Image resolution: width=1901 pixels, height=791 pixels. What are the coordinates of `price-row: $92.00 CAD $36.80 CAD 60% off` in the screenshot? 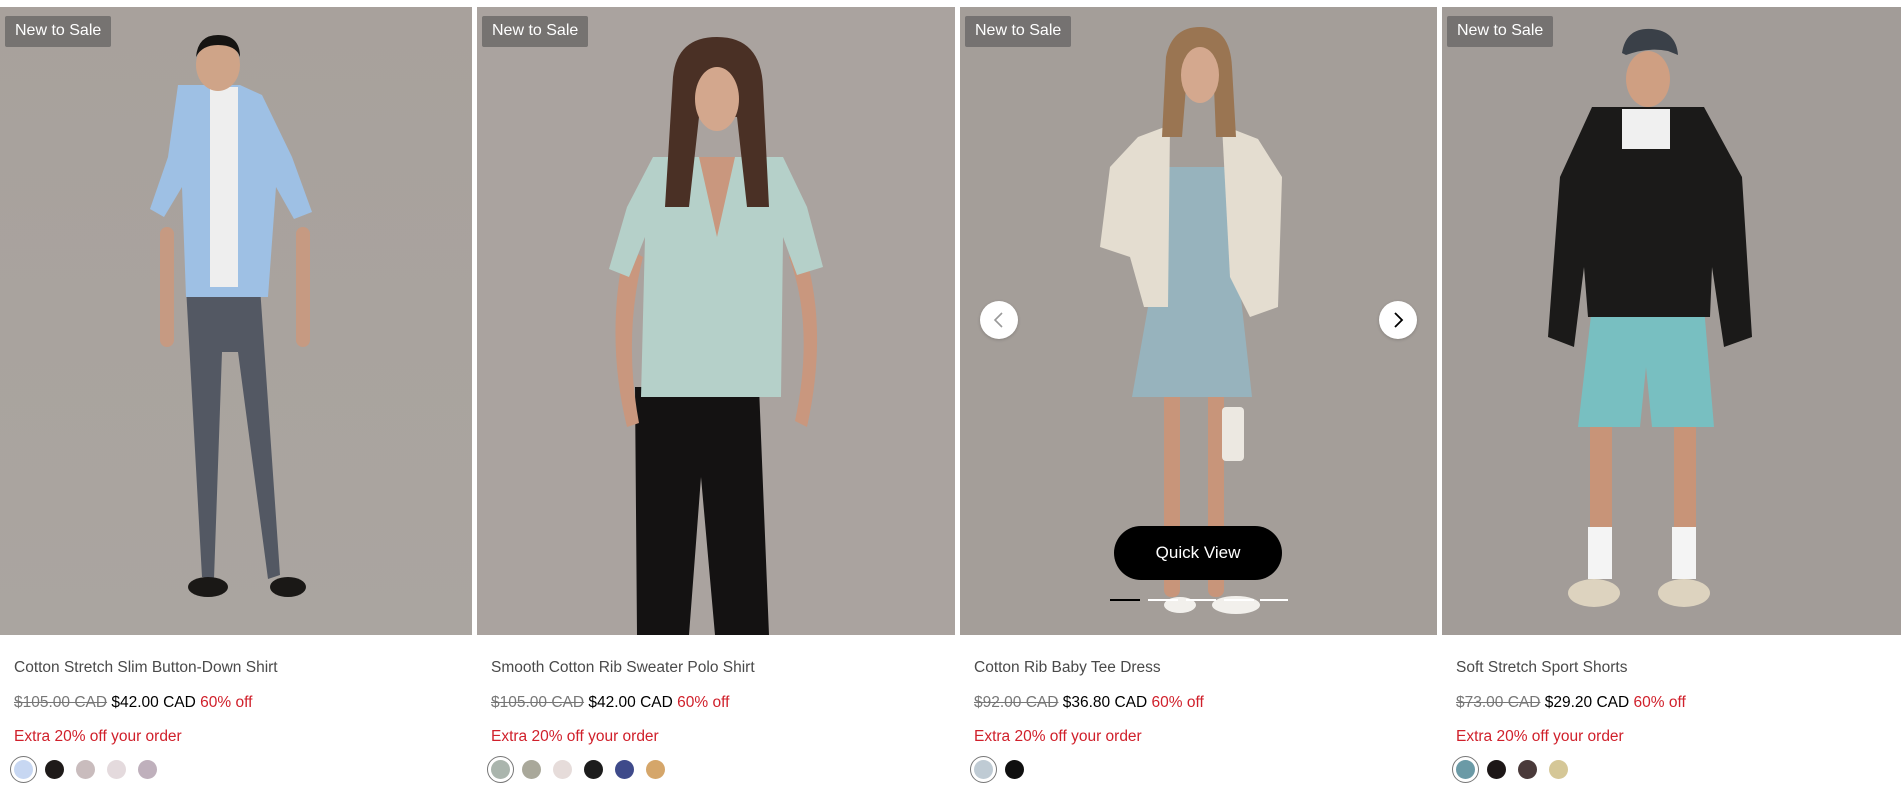 It's located at (1199, 703).